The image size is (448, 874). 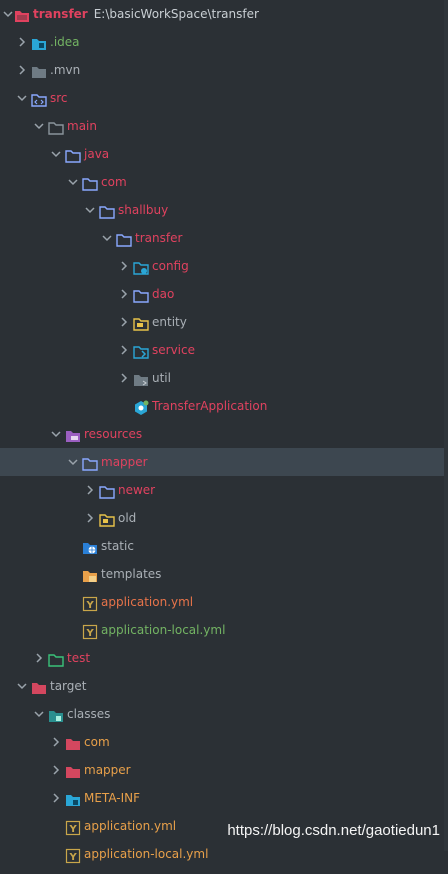 What do you see at coordinates (163, 630) in the screenshot?
I see `tree-label: application-local.yml` at bounding box center [163, 630].